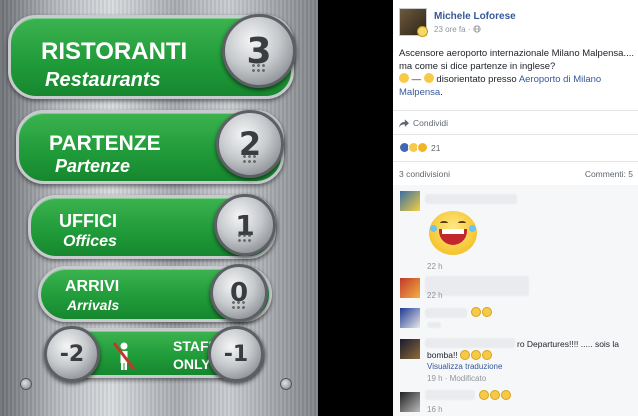 Image resolution: width=638 pixels, height=416 pixels. I want to click on confused-emoji-icon, so click(404, 78).